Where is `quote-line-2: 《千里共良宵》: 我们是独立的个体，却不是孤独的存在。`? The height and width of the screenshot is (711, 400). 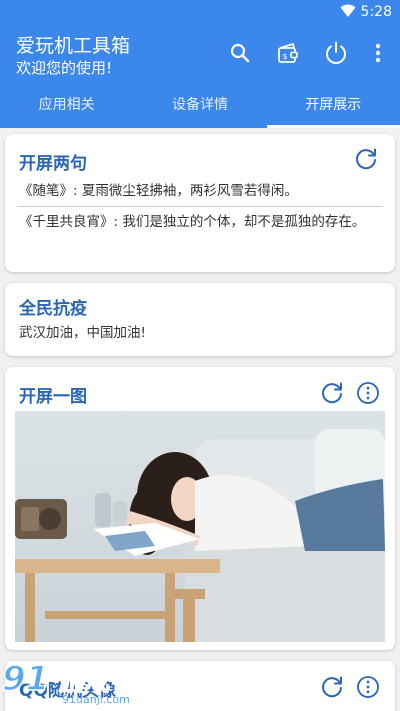
quote-line-2: 《千里共良宵》: 我们是独立的个体，却不是孤独的存在。 is located at coordinates (192, 222).